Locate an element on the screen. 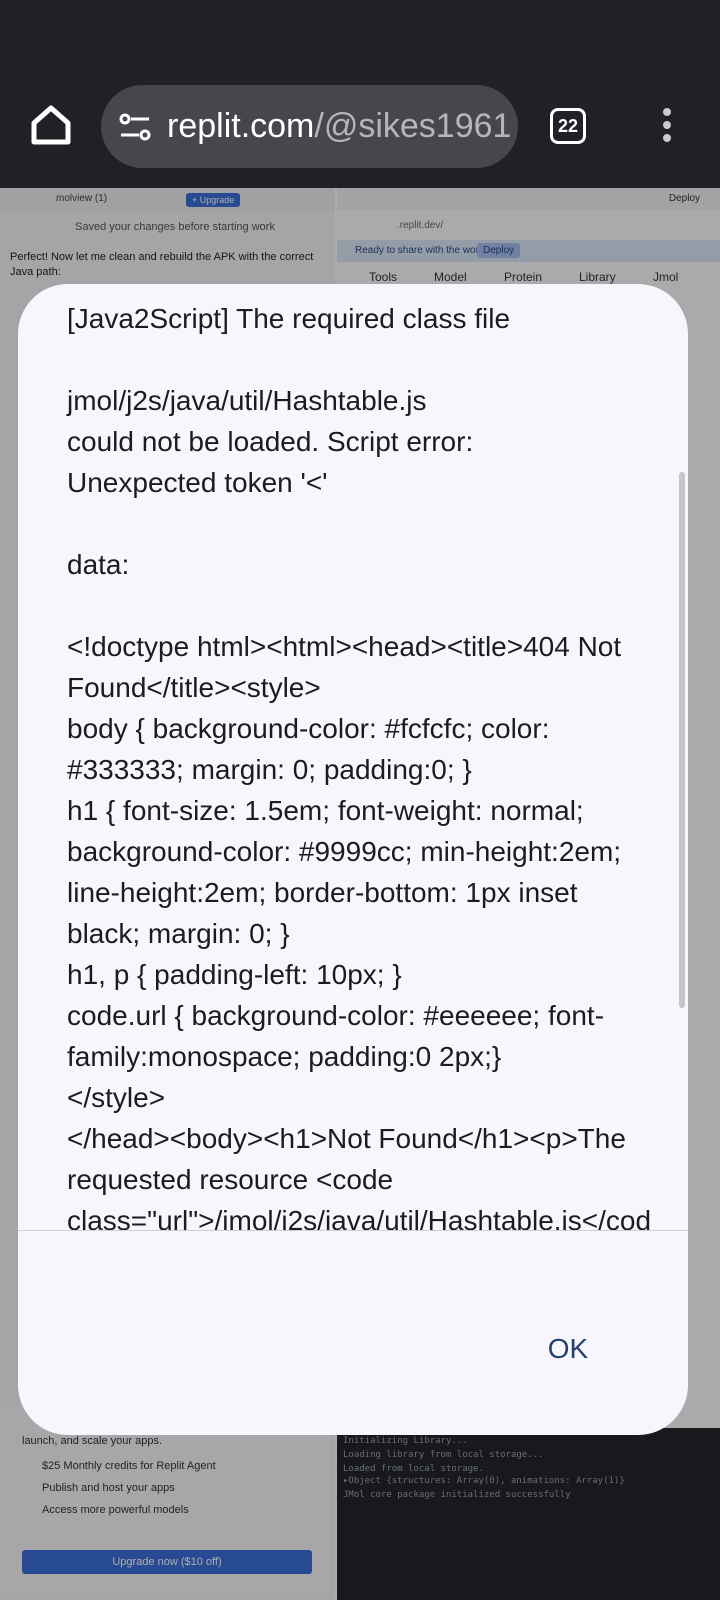  url-path: /@sikes1961 is located at coordinates (413, 126).